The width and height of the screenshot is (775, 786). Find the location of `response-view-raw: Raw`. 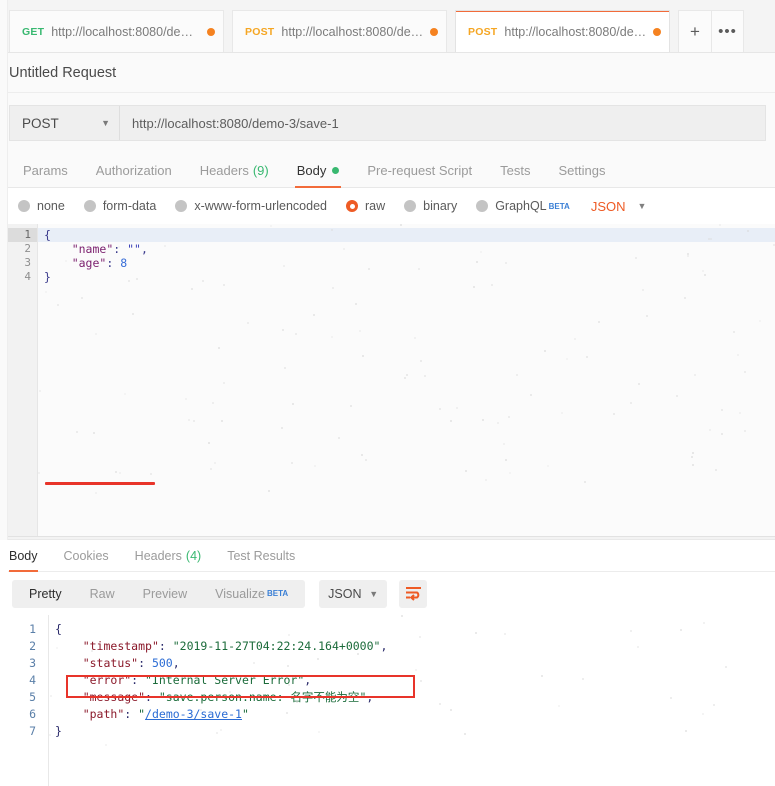

response-view-raw: Raw is located at coordinates (102, 594).